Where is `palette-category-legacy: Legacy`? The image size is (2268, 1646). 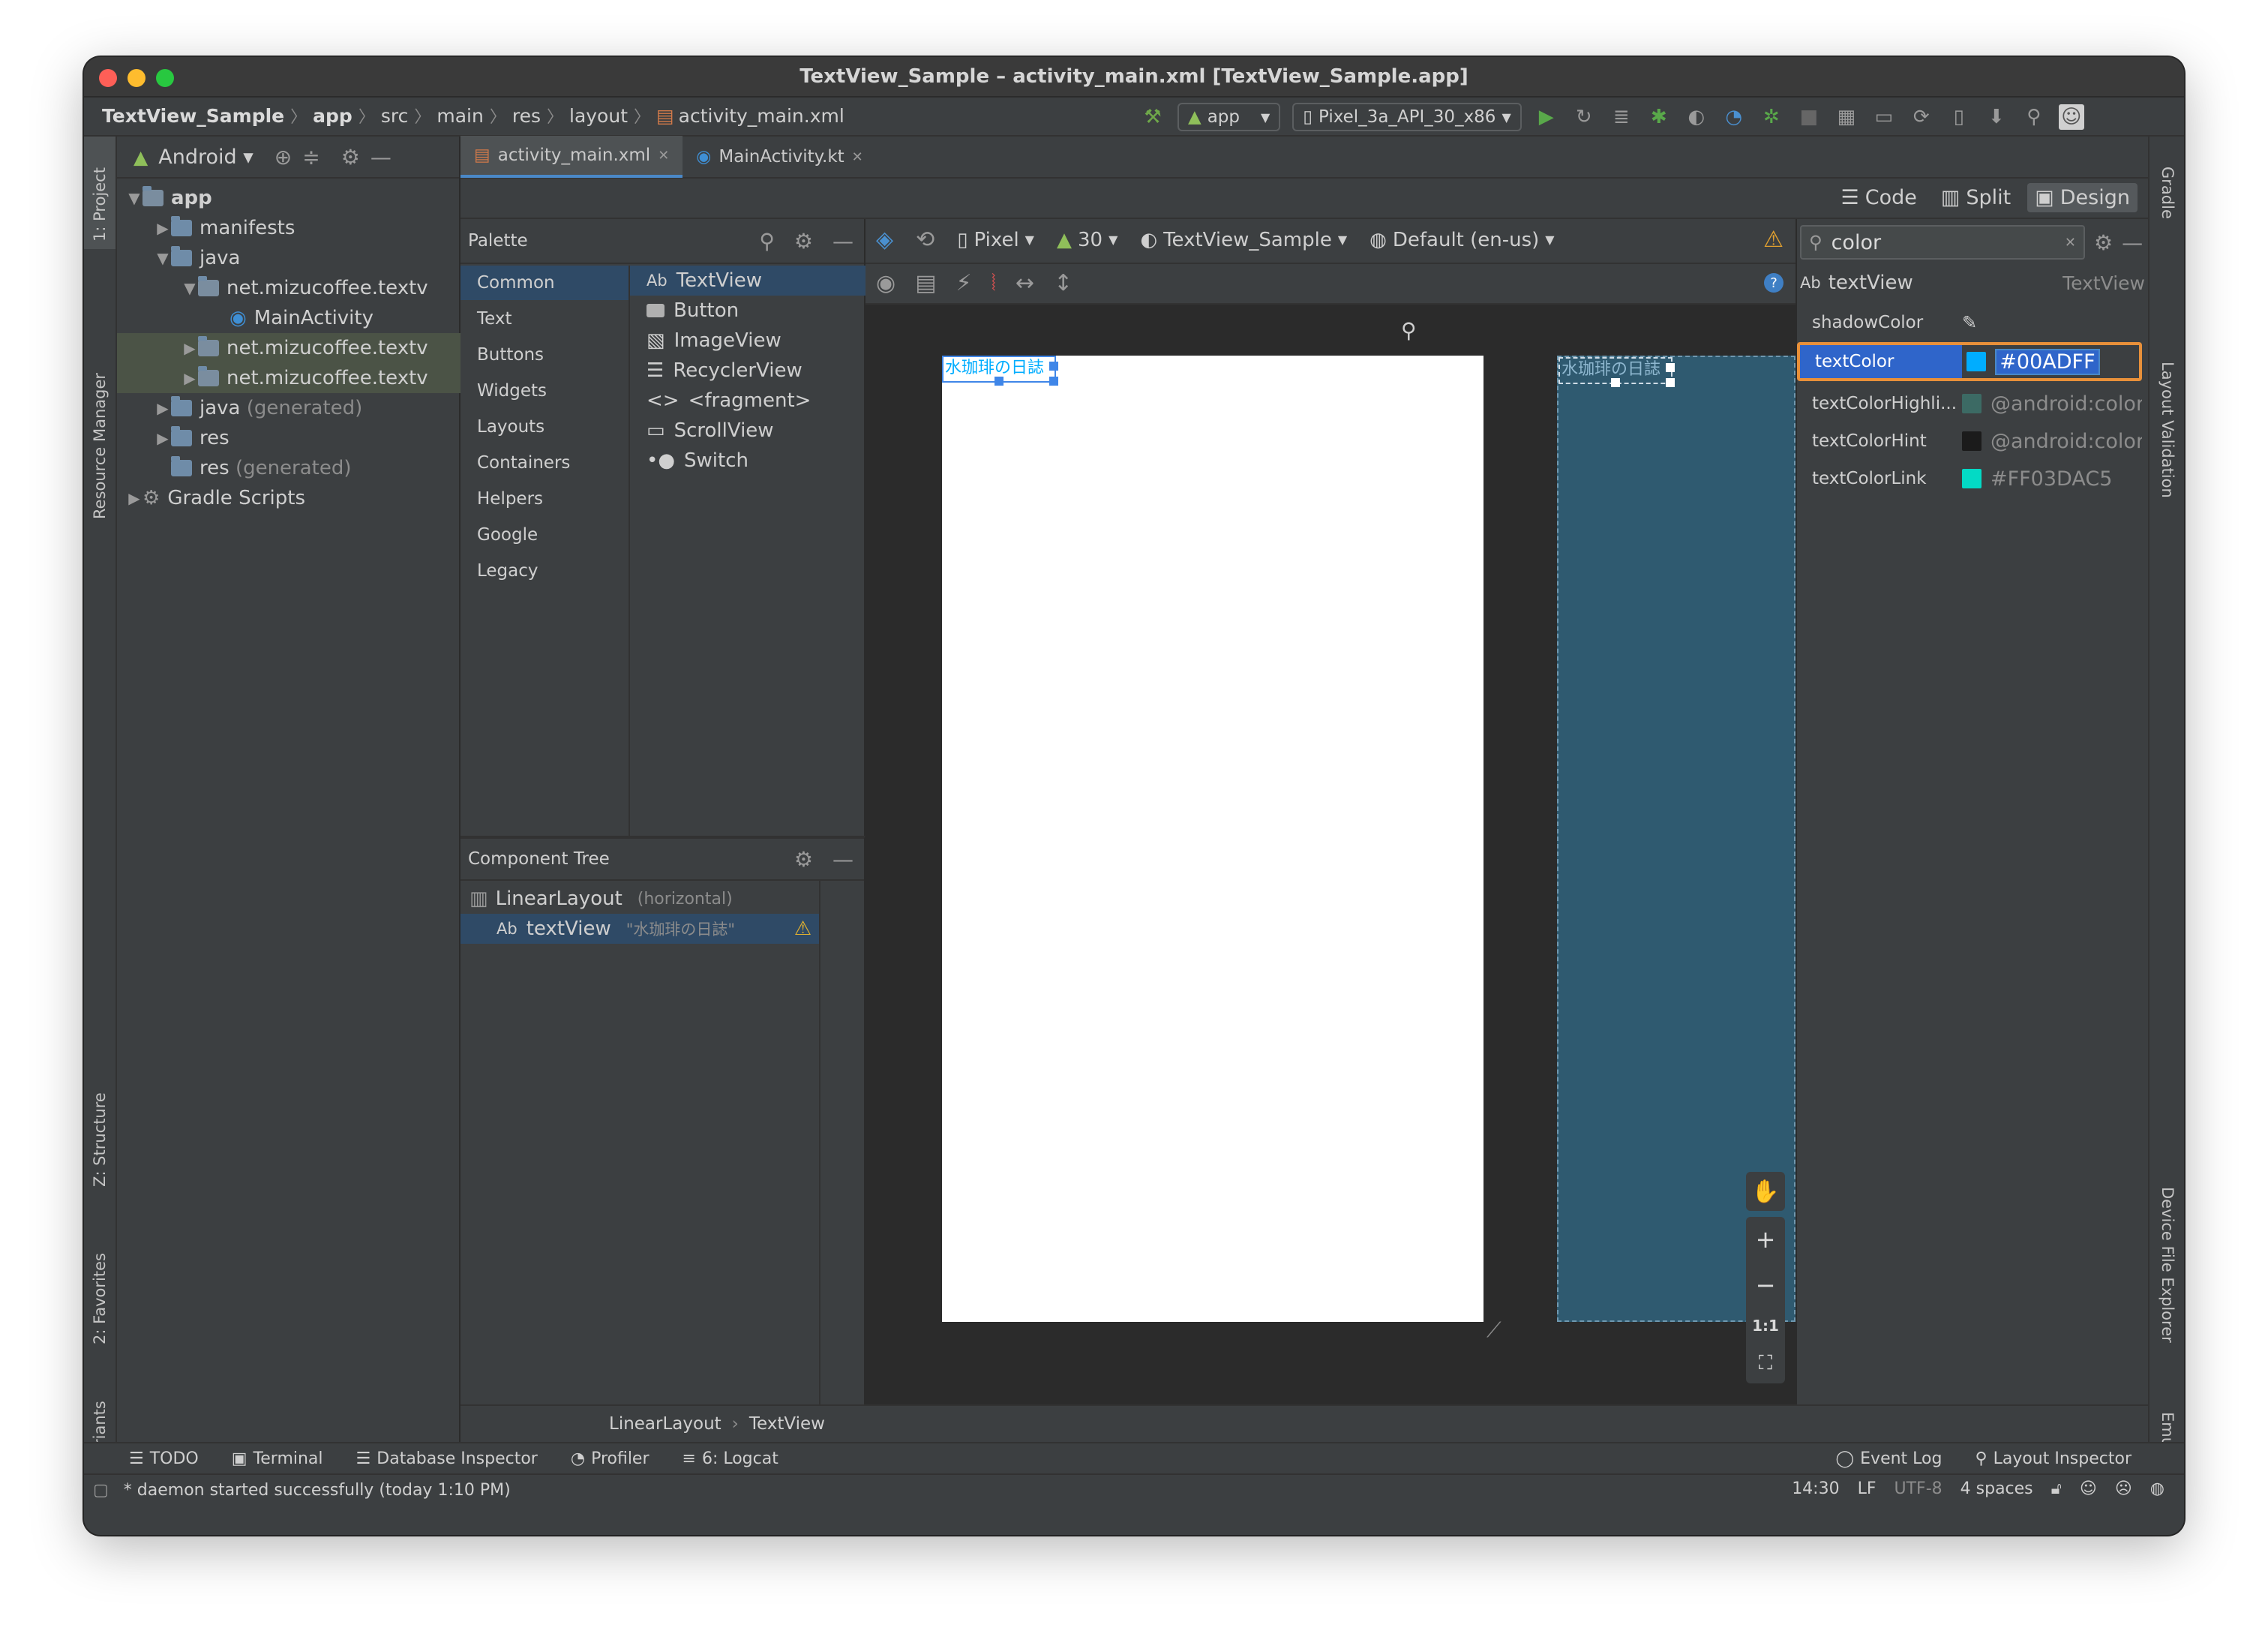
palette-category-legacy: Legacy is located at coordinates (544, 571).